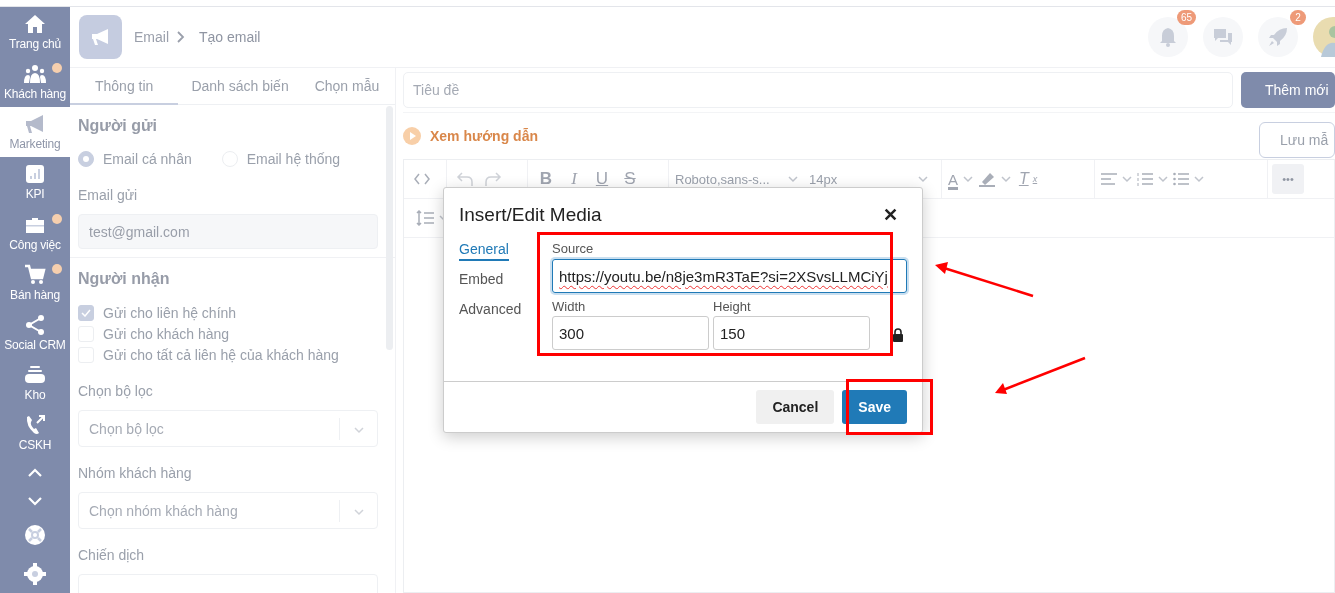  I want to click on width-field: 300, so click(630, 333).